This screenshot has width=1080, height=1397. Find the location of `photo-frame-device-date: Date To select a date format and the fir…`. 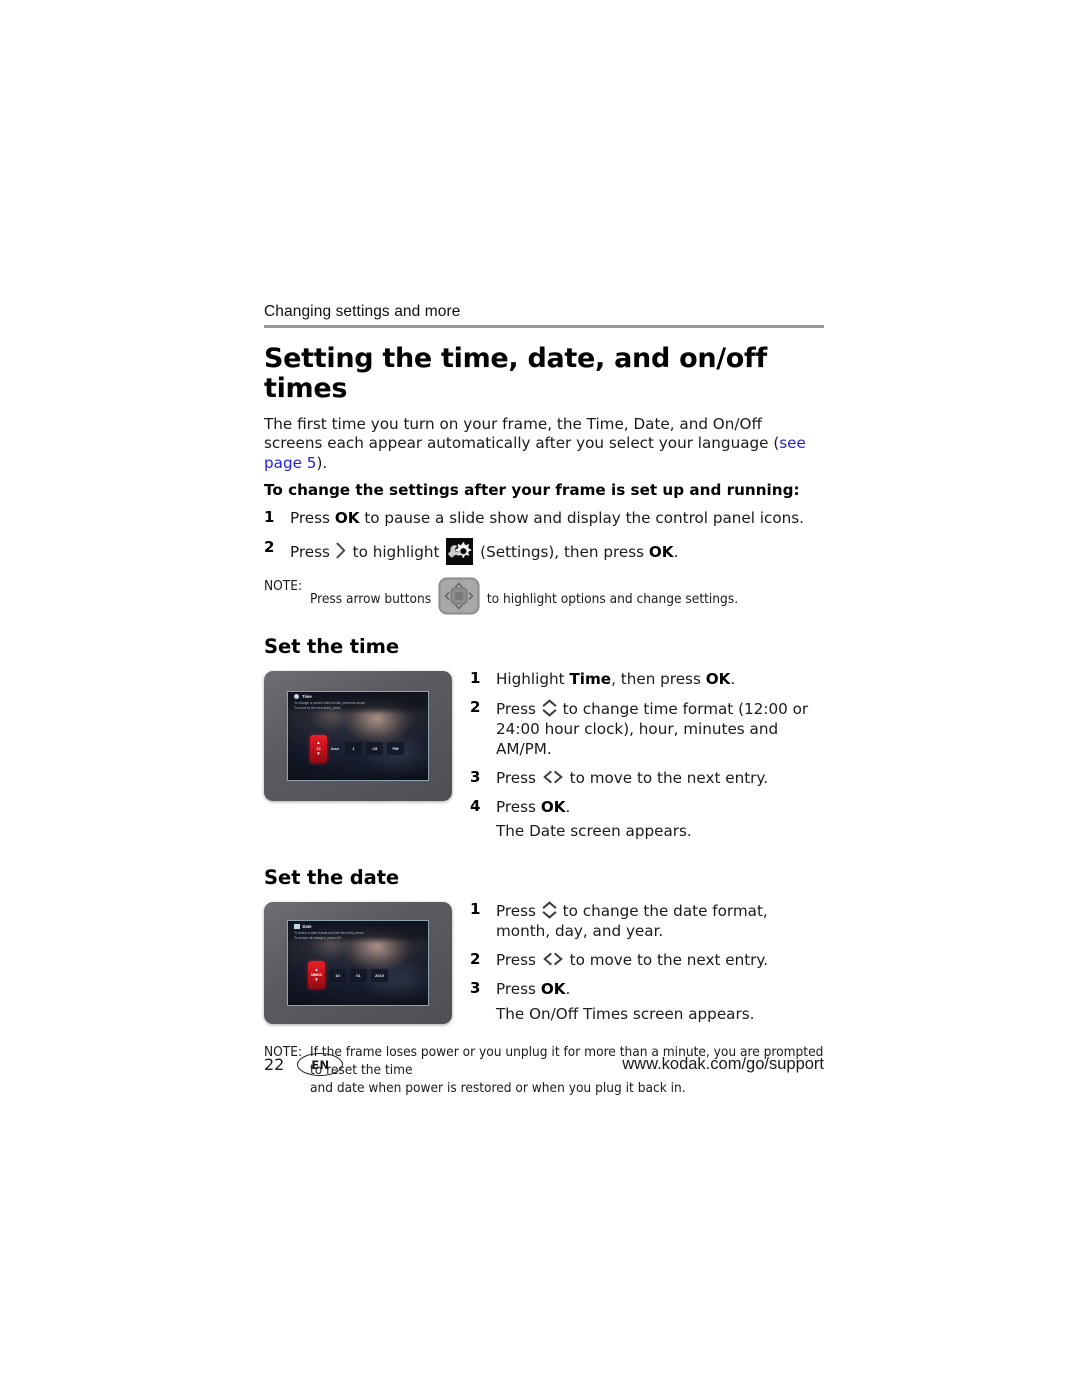

photo-frame-device-date: Date To select a date format and the fir… is located at coordinates (358, 963).